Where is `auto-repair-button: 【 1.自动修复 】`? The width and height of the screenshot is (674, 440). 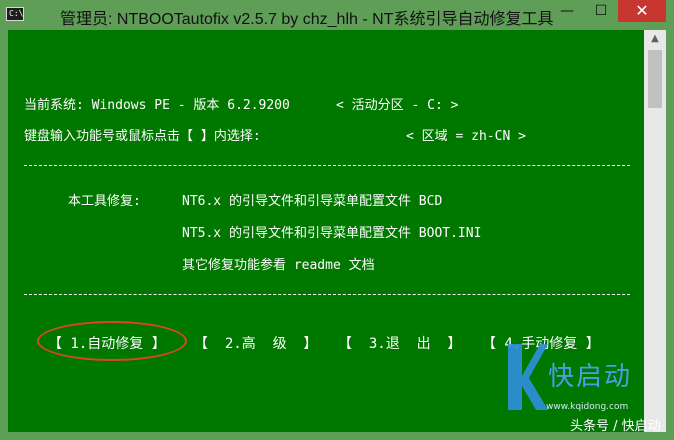
auto-repair-button: 【 1.自动修复 】 is located at coordinates (107, 343).